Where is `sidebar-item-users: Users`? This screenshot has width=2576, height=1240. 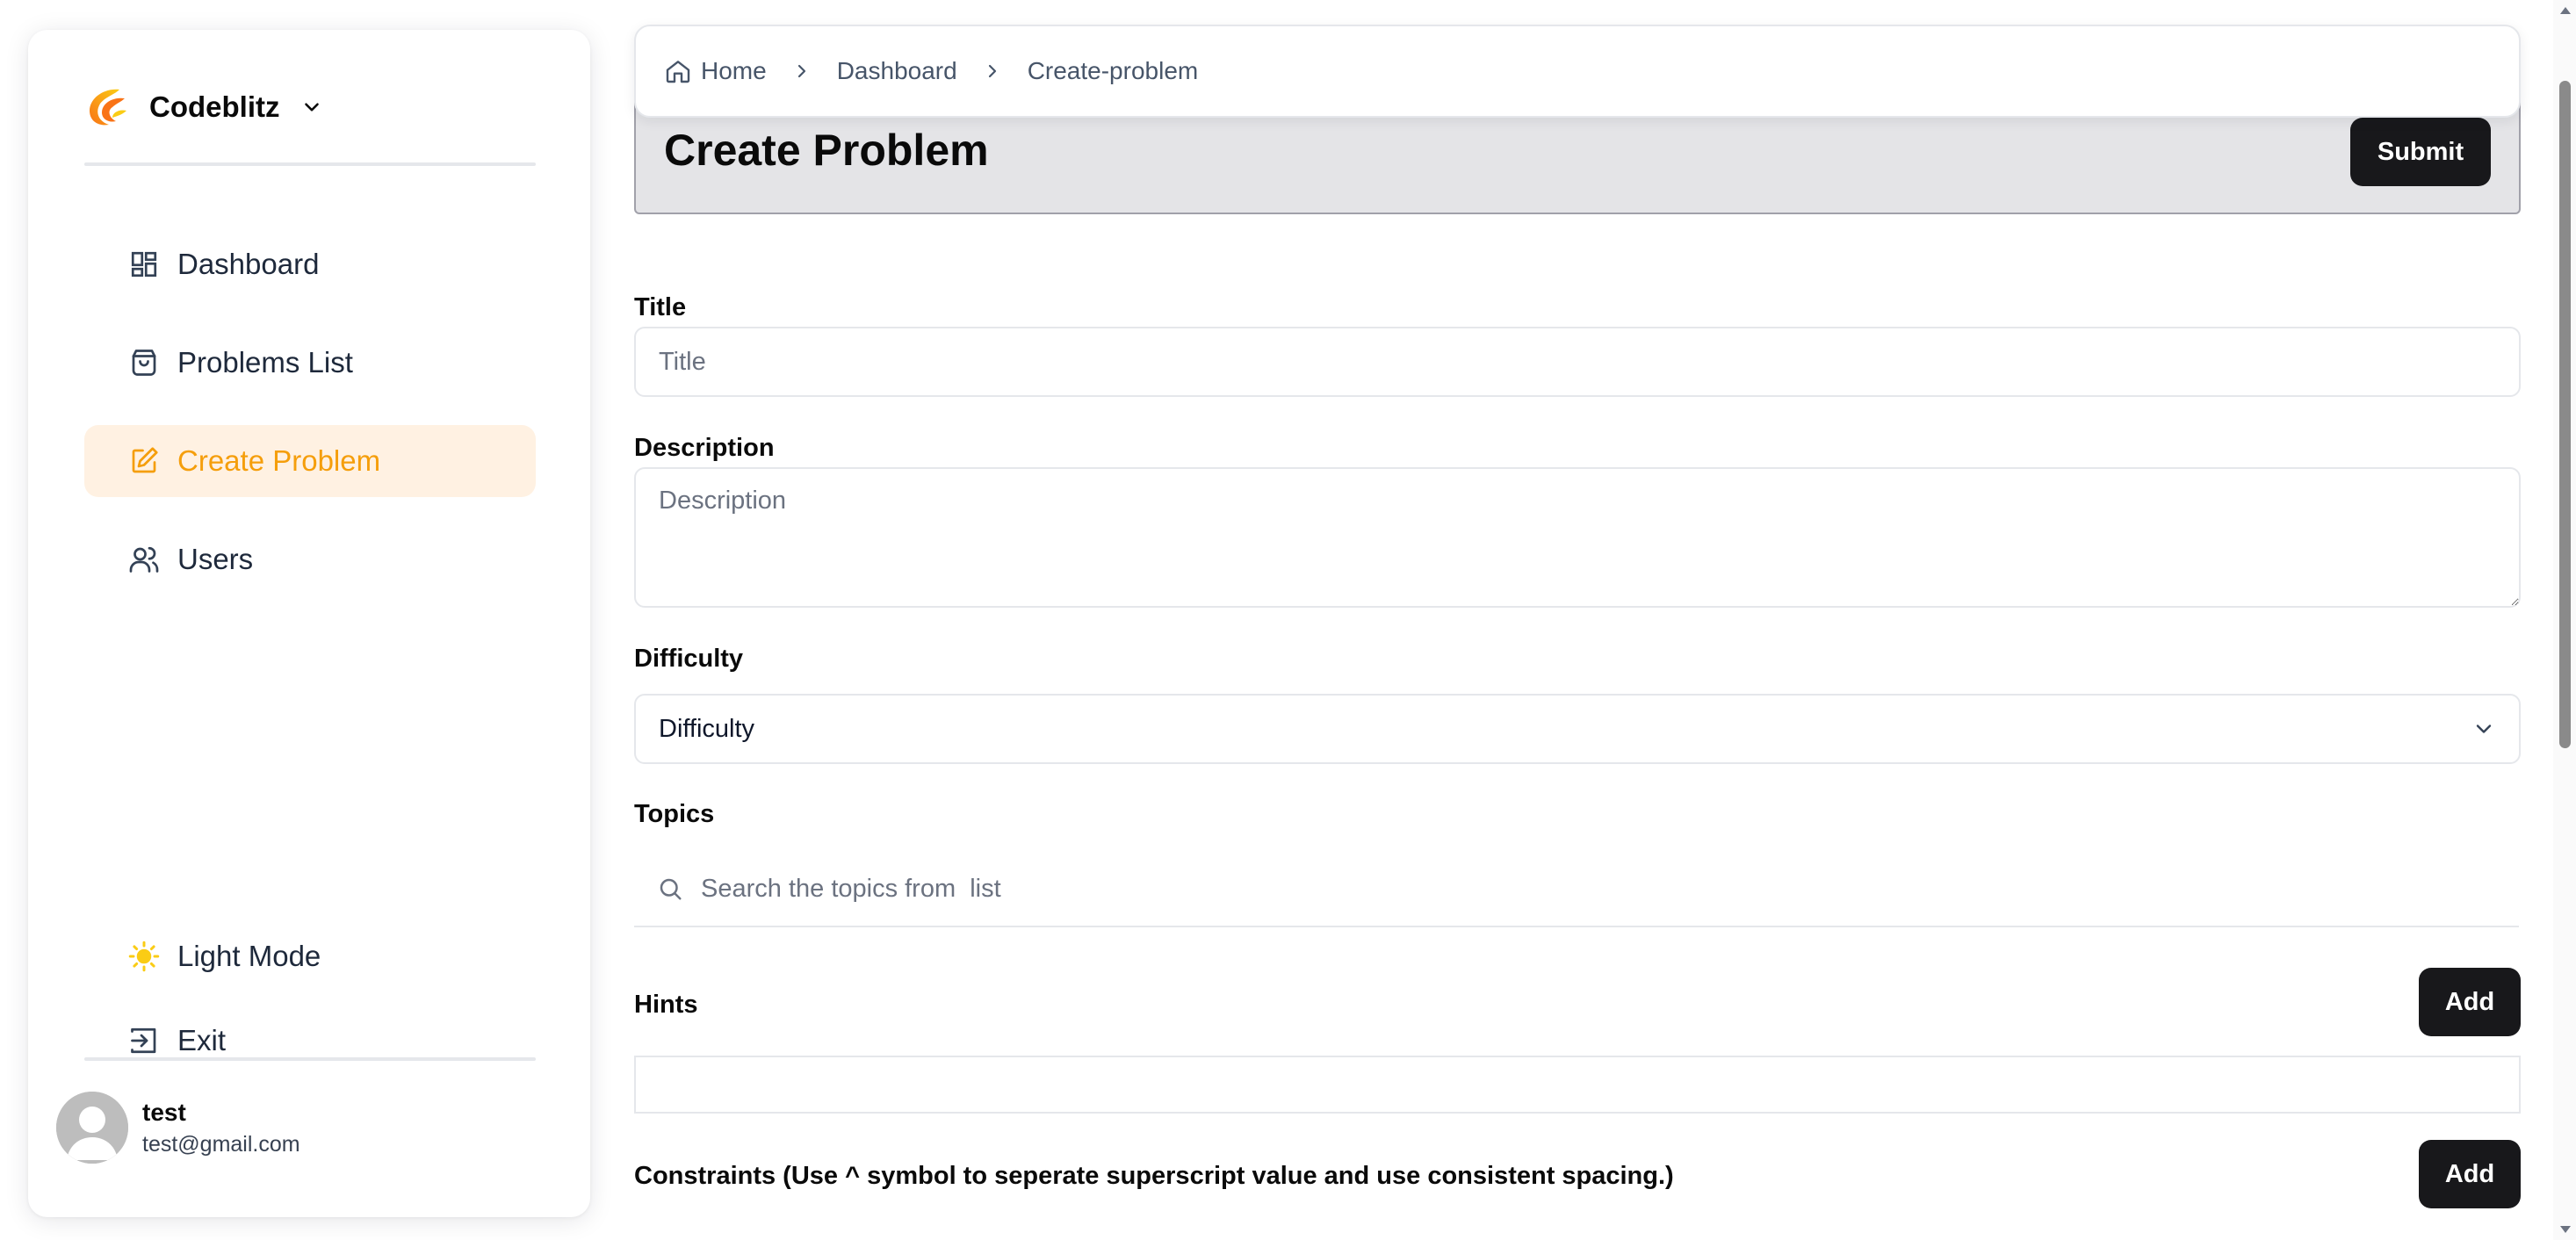
sidebar-item-users: Users is located at coordinates (310, 559).